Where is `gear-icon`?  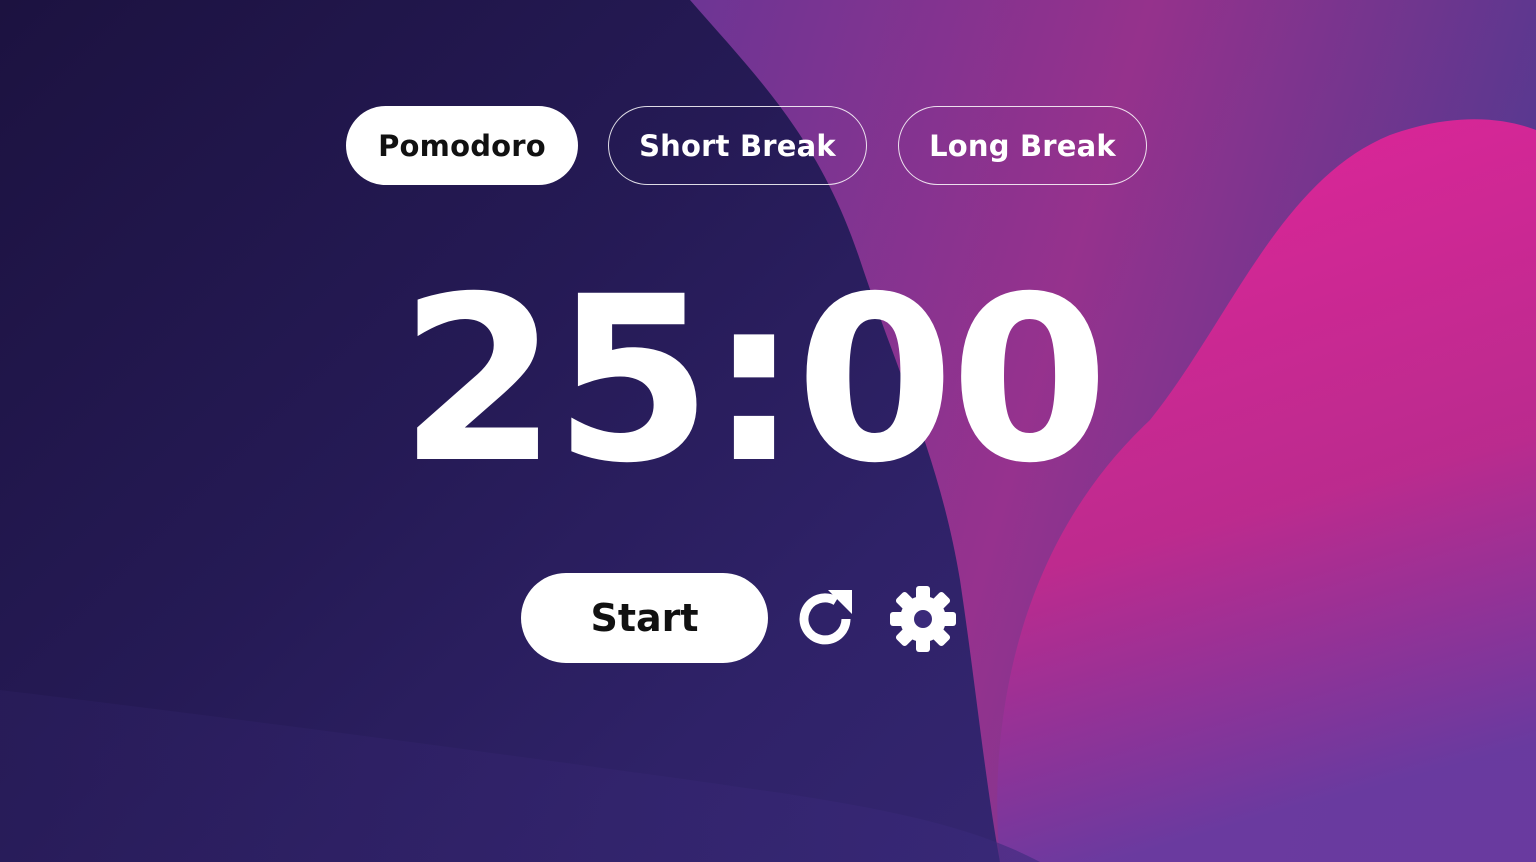 gear-icon is located at coordinates (923, 619).